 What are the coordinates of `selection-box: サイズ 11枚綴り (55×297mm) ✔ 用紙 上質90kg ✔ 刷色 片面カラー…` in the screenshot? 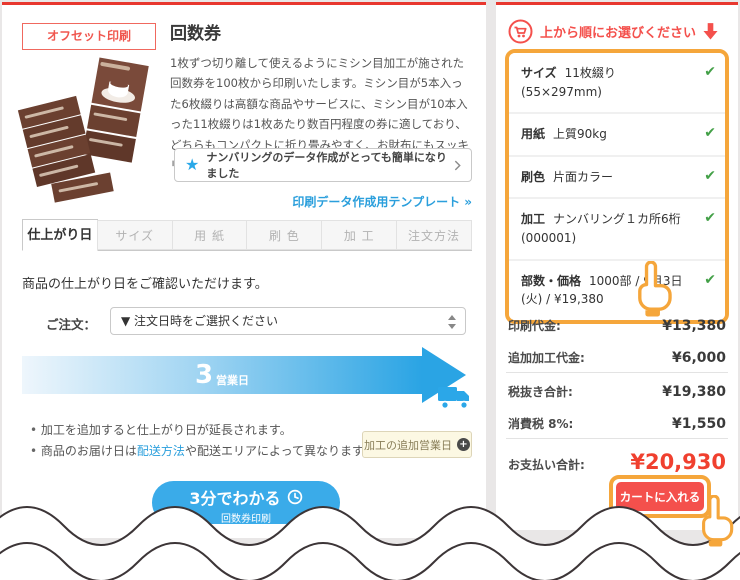 It's located at (617, 186).